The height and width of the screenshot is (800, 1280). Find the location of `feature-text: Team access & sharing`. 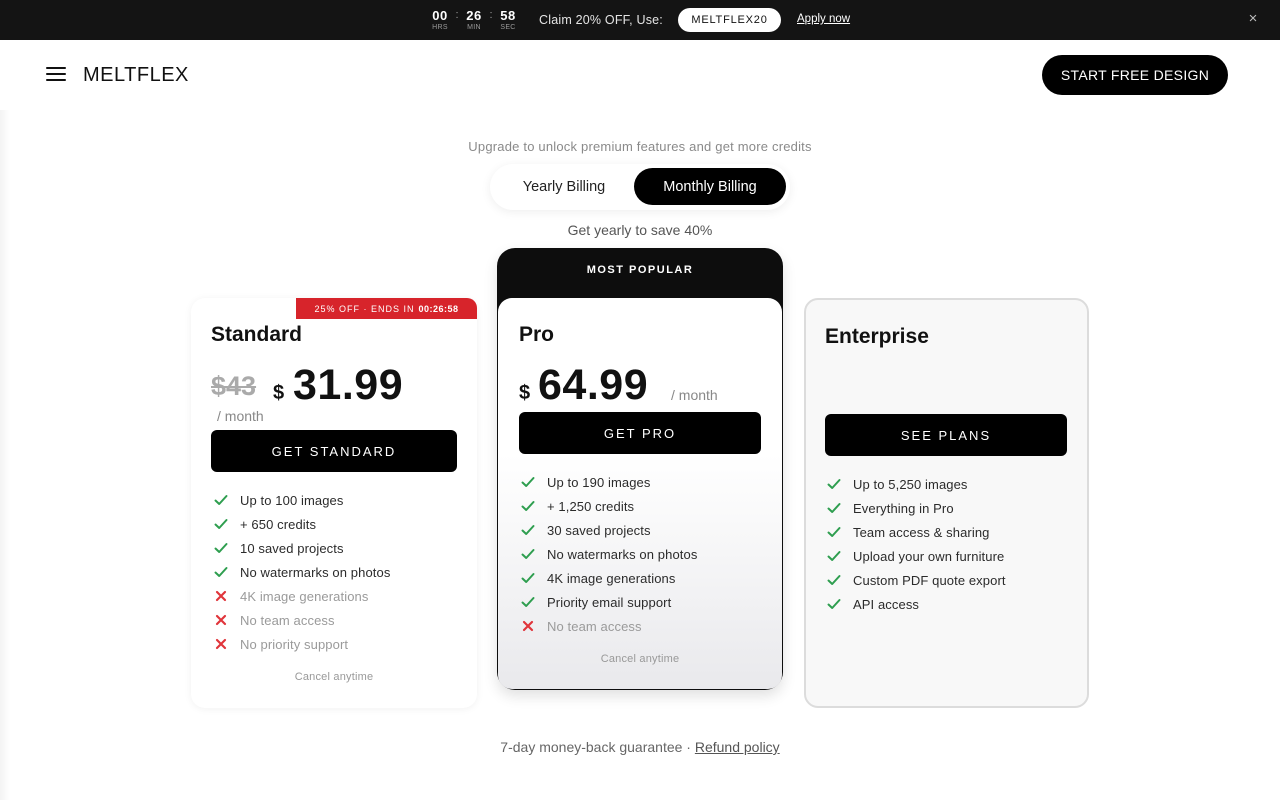

feature-text: Team access & sharing is located at coordinates (921, 532).